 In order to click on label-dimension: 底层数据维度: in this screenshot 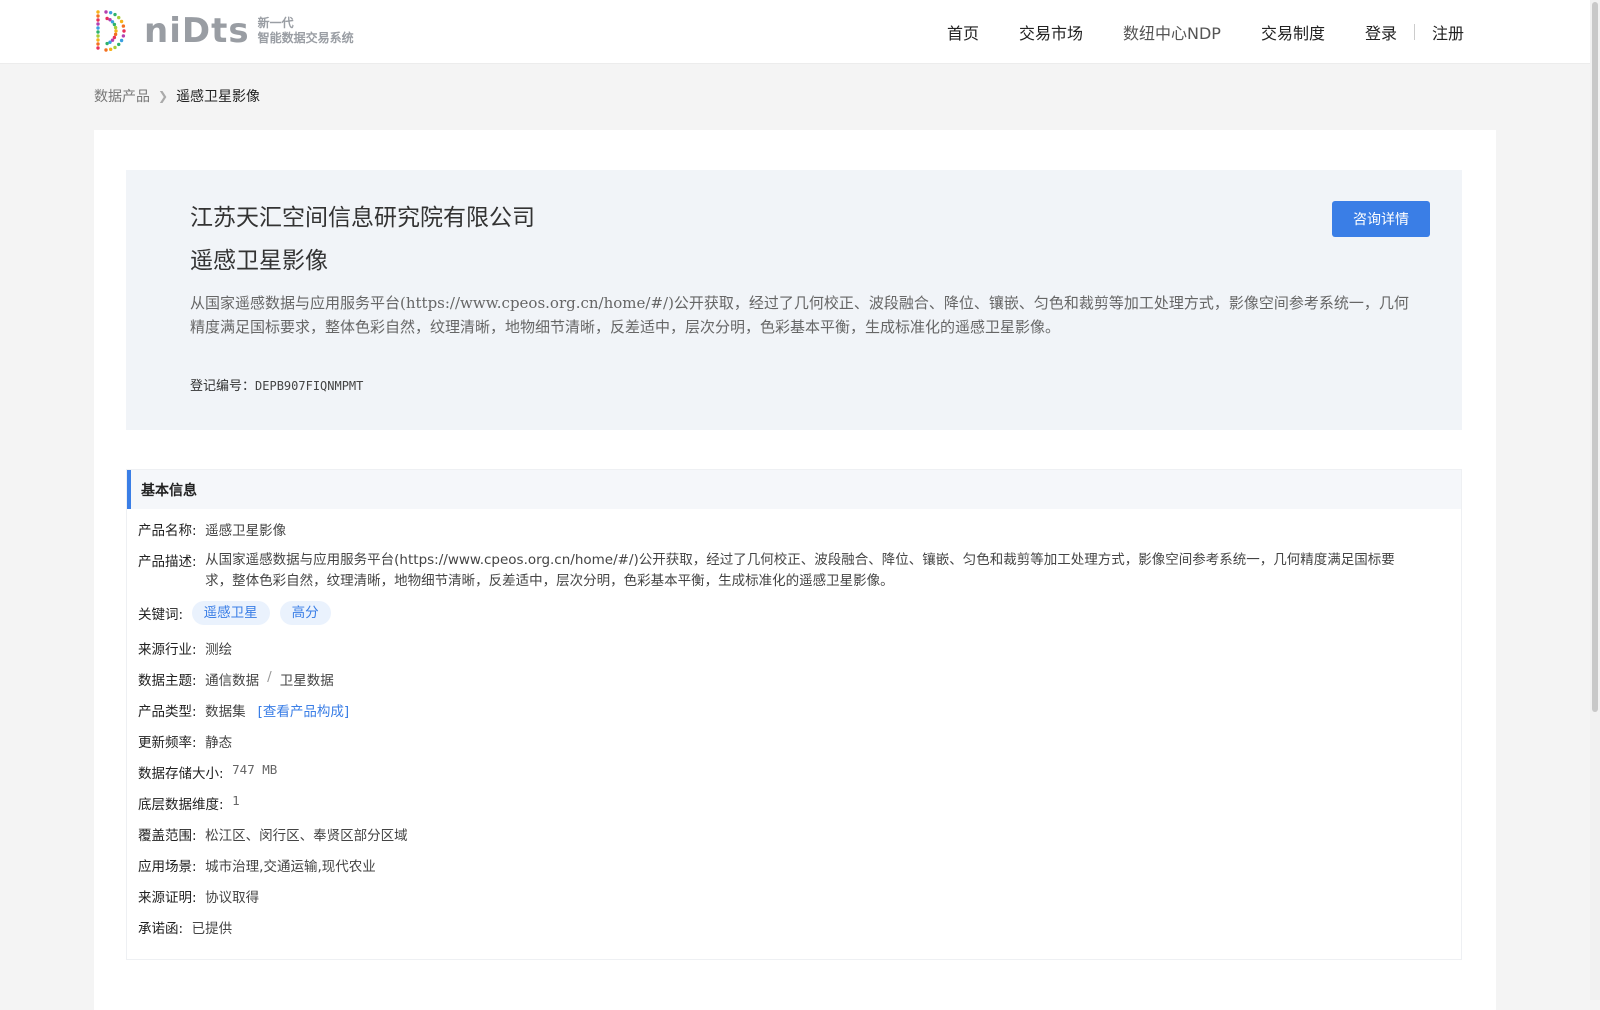, I will do `click(181, 805)`.